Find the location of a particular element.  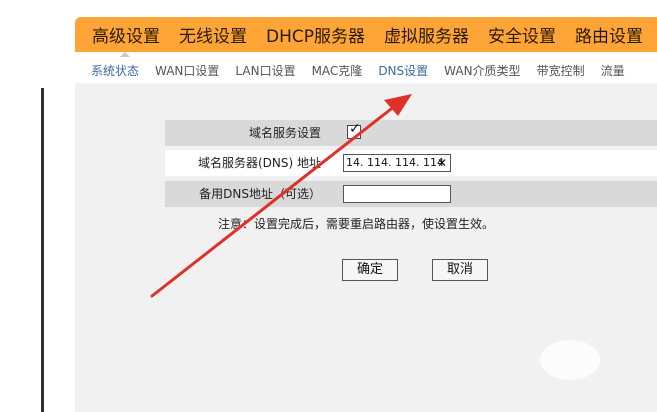

check-icon: ✓ is located at coordinates (355, 129).